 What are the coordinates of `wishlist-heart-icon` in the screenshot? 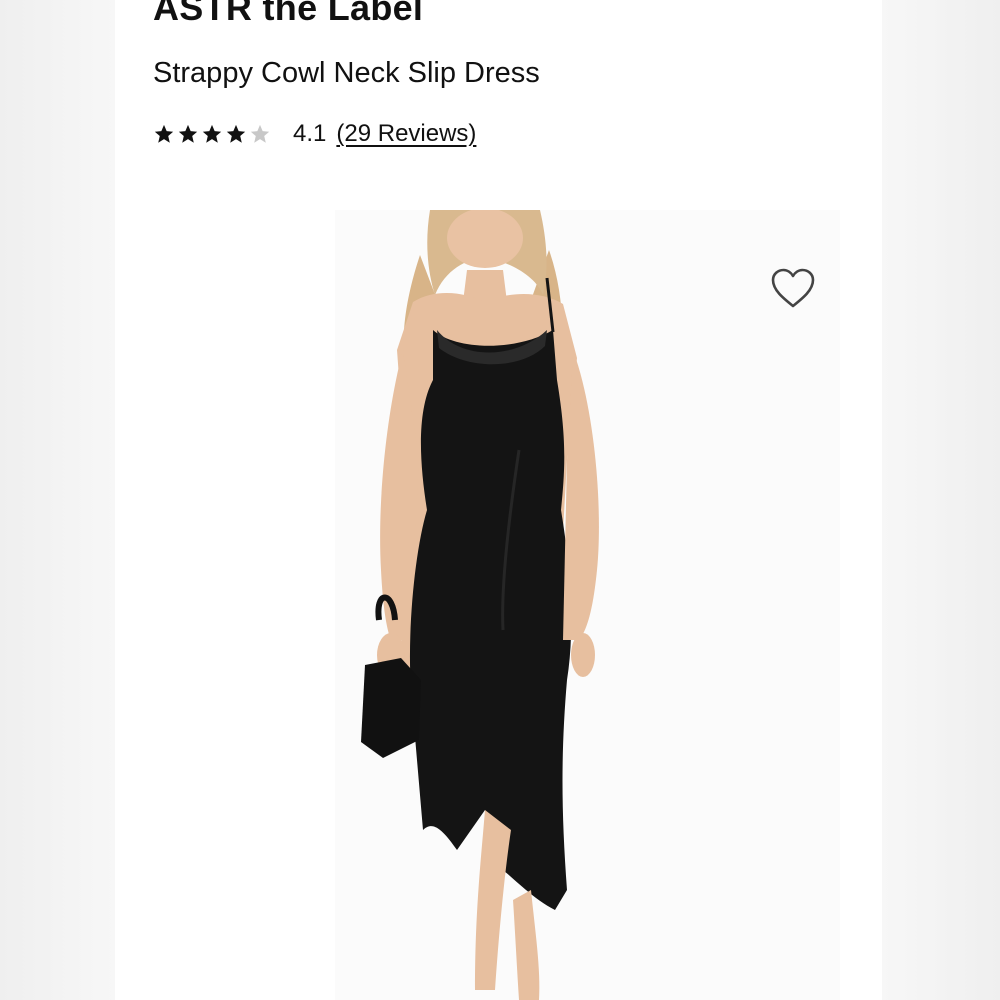 It's located at (793, 288).